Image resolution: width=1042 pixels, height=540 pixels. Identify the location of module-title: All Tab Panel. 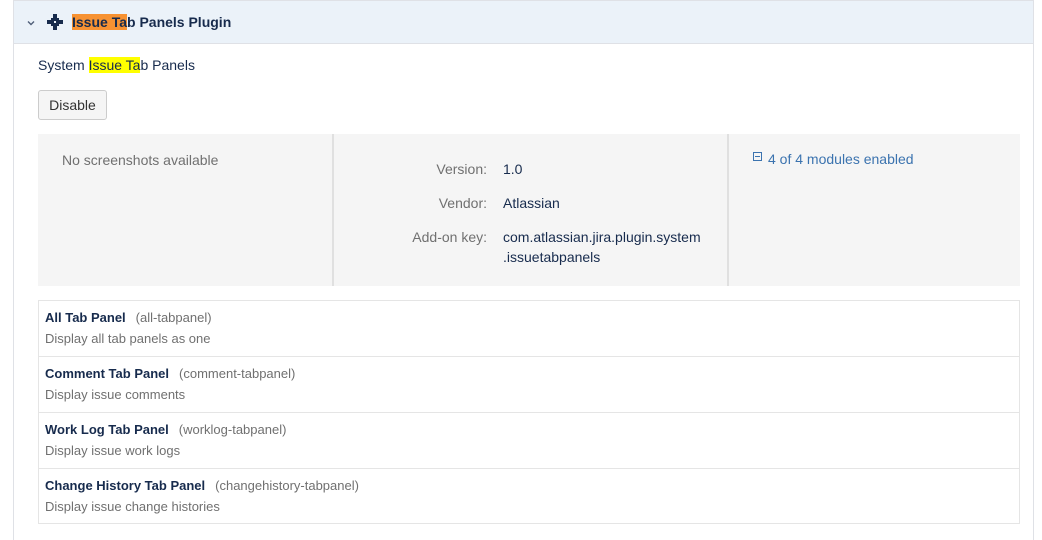
(85, 317).